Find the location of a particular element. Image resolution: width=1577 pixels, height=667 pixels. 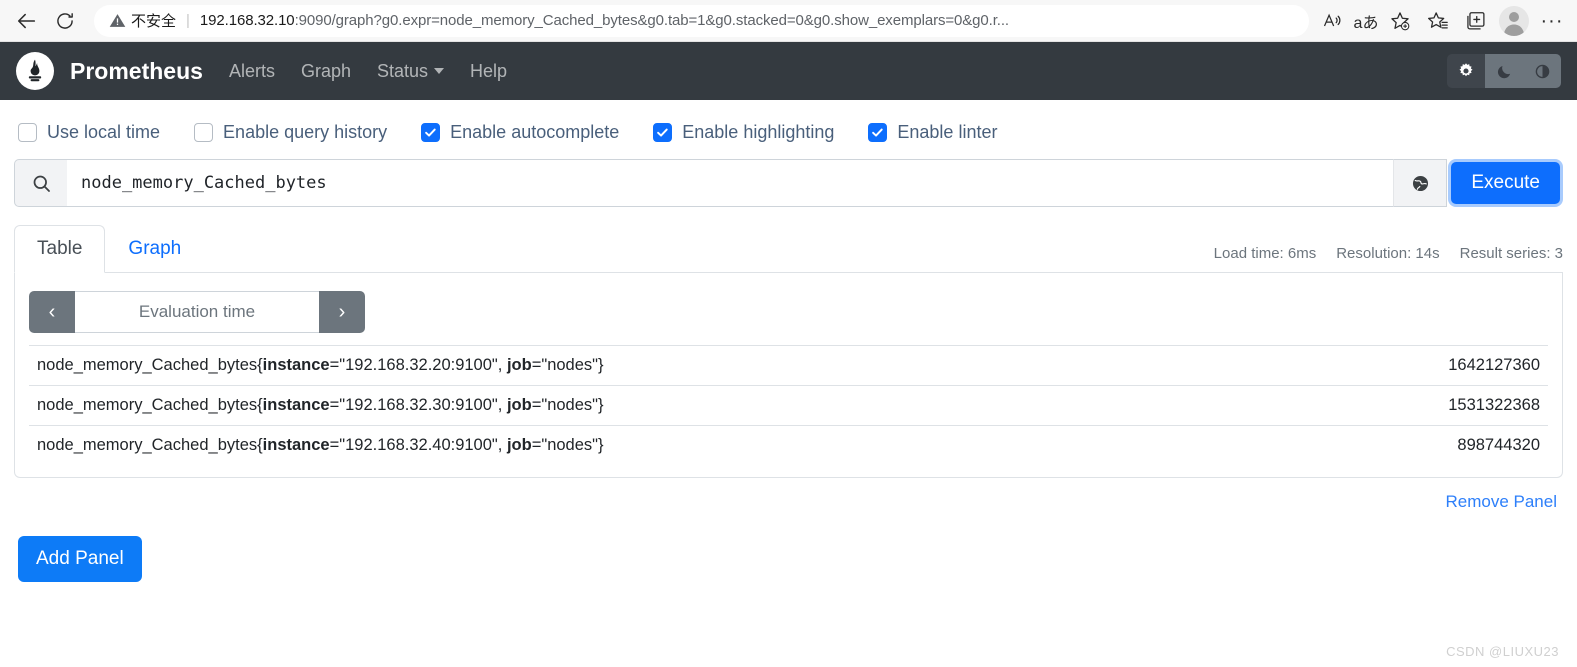

series-value-cell: 1642127360 is located at coordinates (1400, 365).